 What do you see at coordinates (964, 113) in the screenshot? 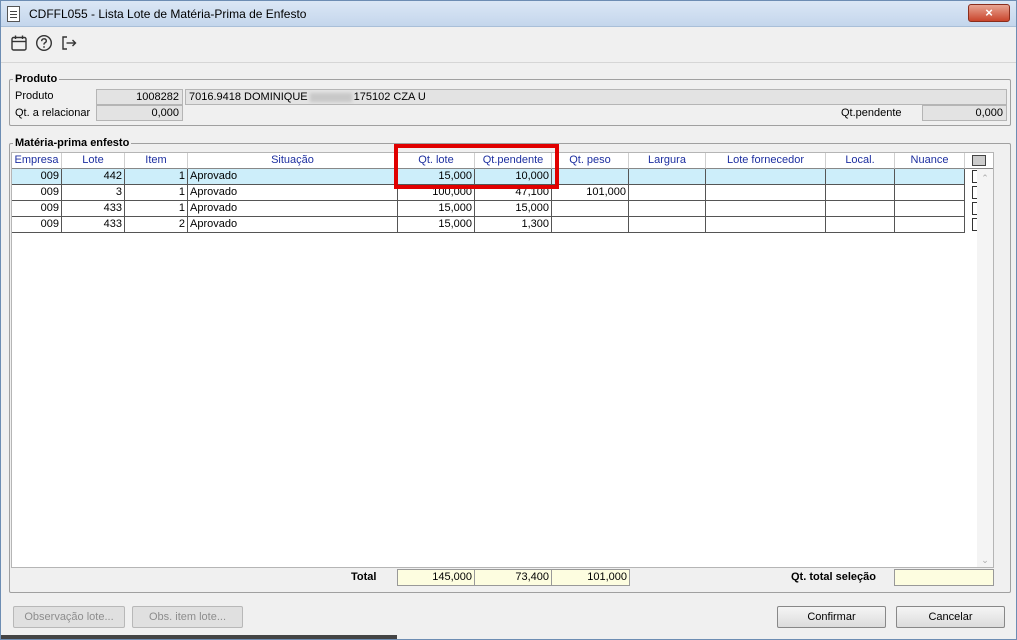
I see `qt-pendente-field: 0,000` at bounding box center [964, 113].